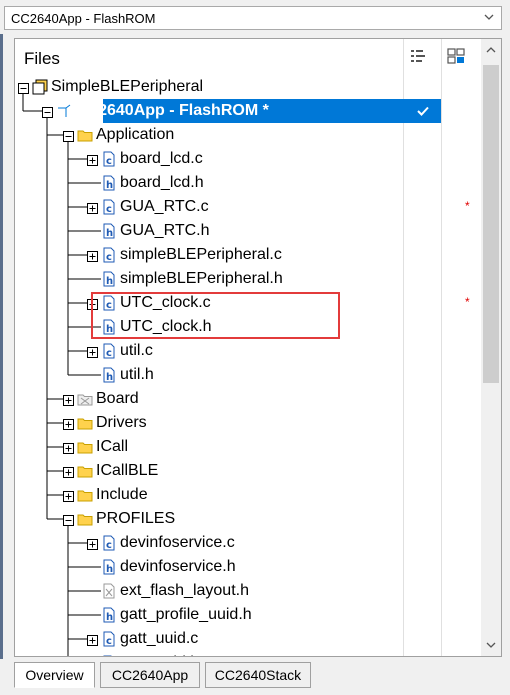  Describe the element at coordinates (491, 224) in the screenshot. I see `scrollbar-thumb` at that location.